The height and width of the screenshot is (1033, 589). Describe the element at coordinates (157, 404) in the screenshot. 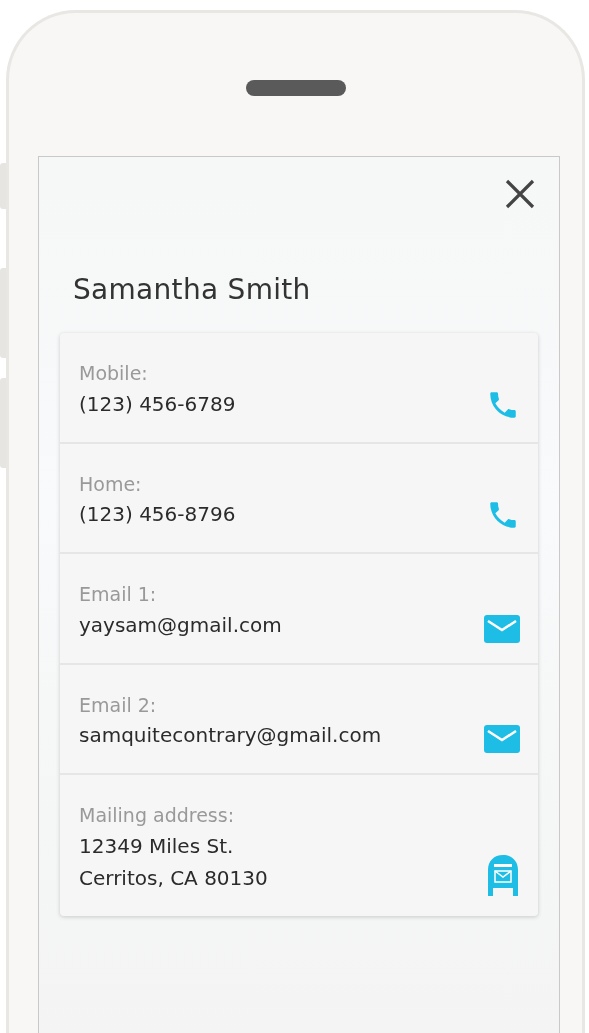

I see `field-value: (123) 456-6789` at that location.